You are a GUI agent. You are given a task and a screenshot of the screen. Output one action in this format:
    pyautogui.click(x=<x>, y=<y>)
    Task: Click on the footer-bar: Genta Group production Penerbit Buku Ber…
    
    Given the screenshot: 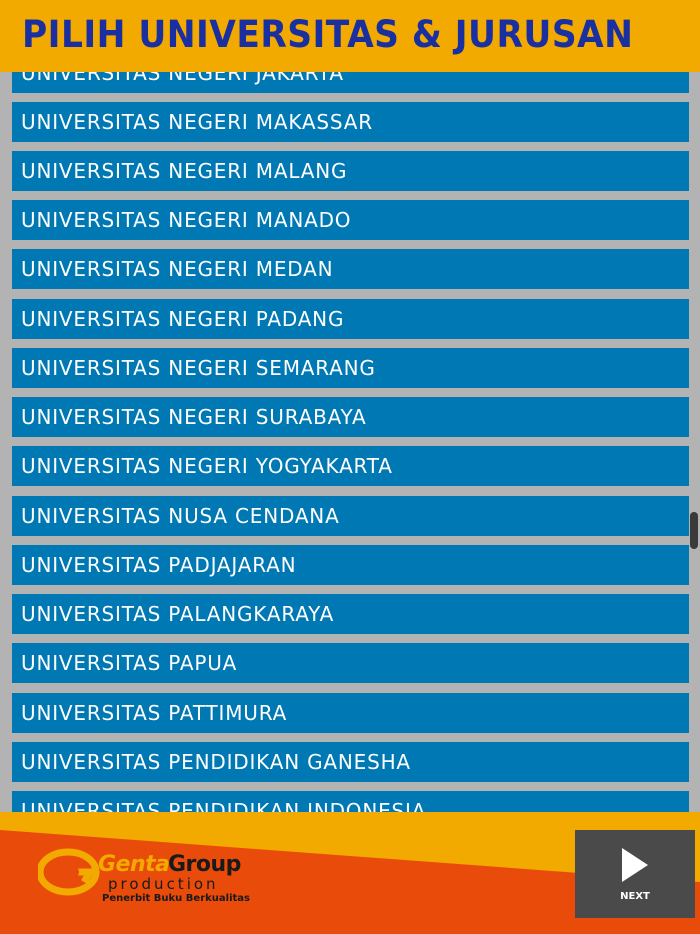 What is the action you would take?
    pyautogui.click(x=350, y=873)
    